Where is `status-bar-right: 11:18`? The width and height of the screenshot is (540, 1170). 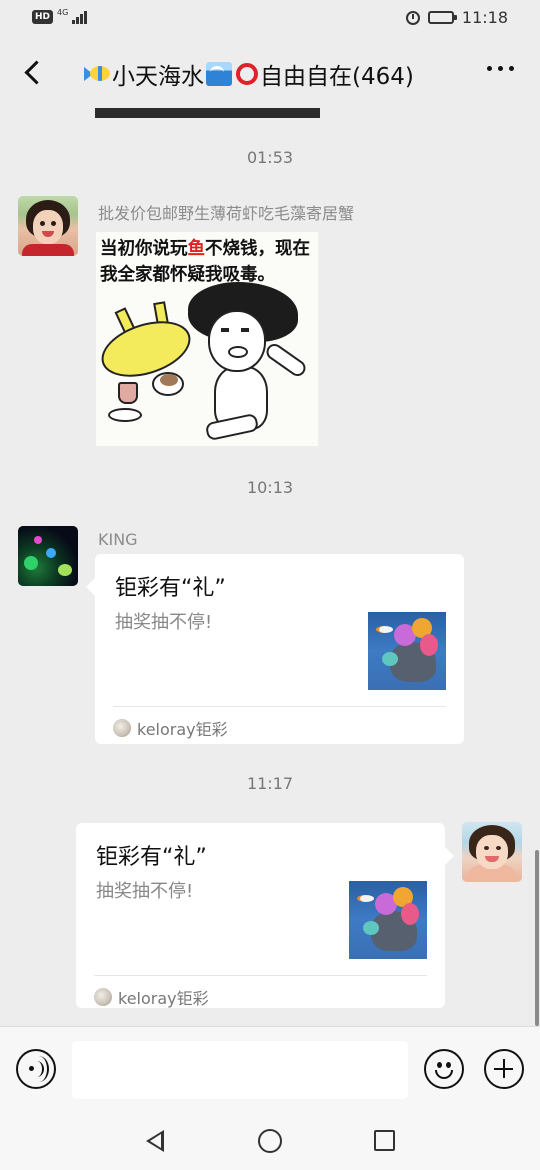
status-bar-right: 11:18 is located at coordinates (456, 17).